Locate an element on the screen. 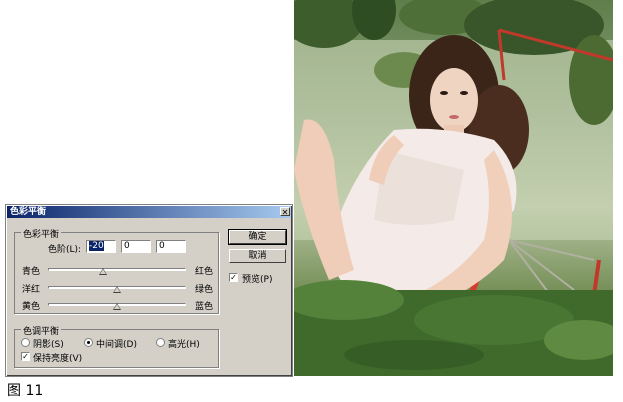 This screenshot has height=402, width=623. level-field-yellow-blue: 0 is located at coordinates (171, 246).